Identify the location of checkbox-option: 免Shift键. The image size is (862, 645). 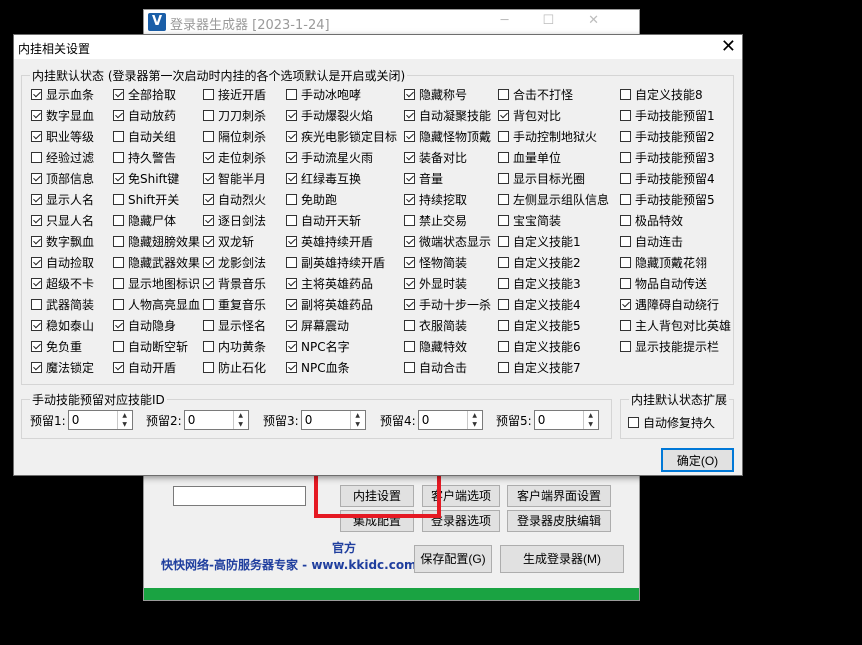
(146, 178).